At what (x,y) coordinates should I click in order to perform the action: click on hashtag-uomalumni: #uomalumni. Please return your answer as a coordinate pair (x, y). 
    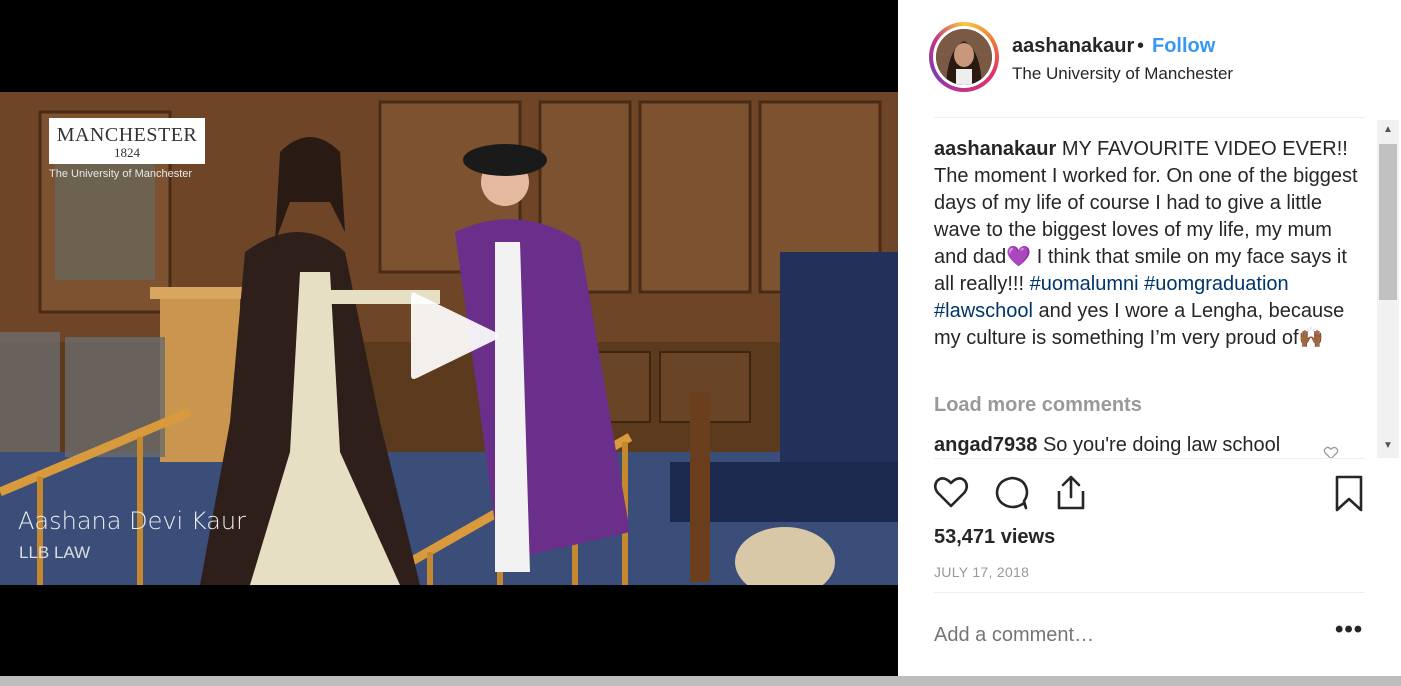
    Looking at the image, I should click on (1084, 284).